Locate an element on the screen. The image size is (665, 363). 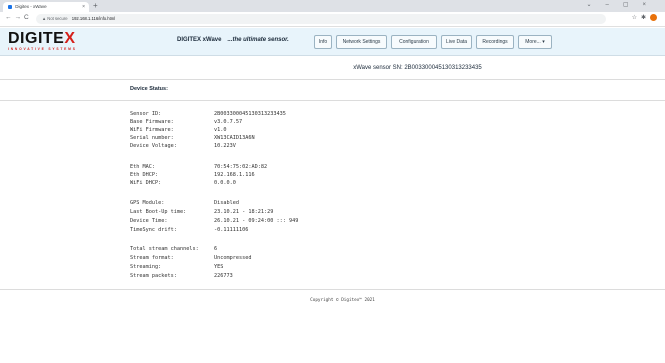
status-key: Device Time: is located at coordinates (149, 221).